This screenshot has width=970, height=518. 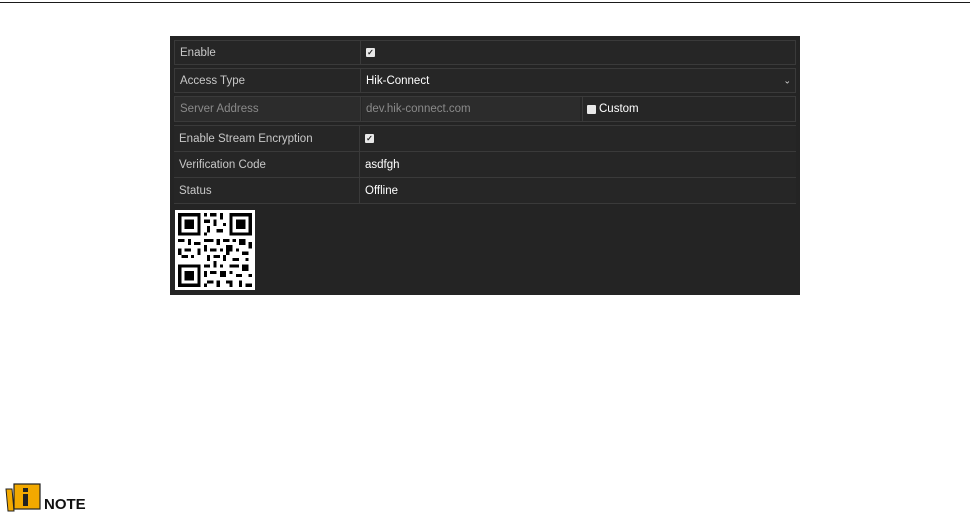 What do you see at coordinates (578, 138) in the screenshot?
I see `stream-encryption-value: ✓` at bounding box center [578, 138].